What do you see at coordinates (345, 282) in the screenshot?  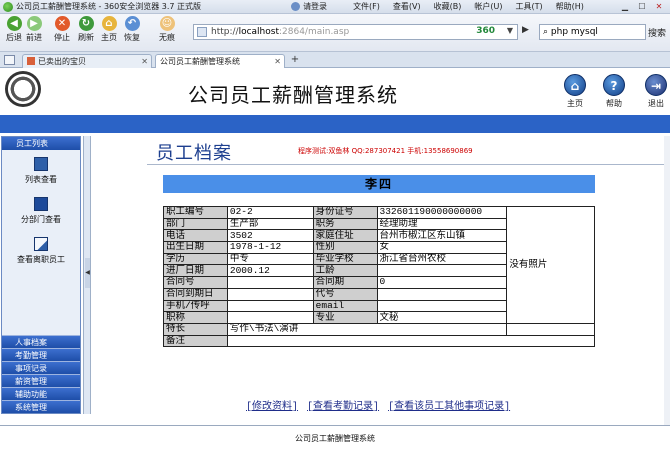 I see `field-label: 合同期` at bounding box center [345, 282].